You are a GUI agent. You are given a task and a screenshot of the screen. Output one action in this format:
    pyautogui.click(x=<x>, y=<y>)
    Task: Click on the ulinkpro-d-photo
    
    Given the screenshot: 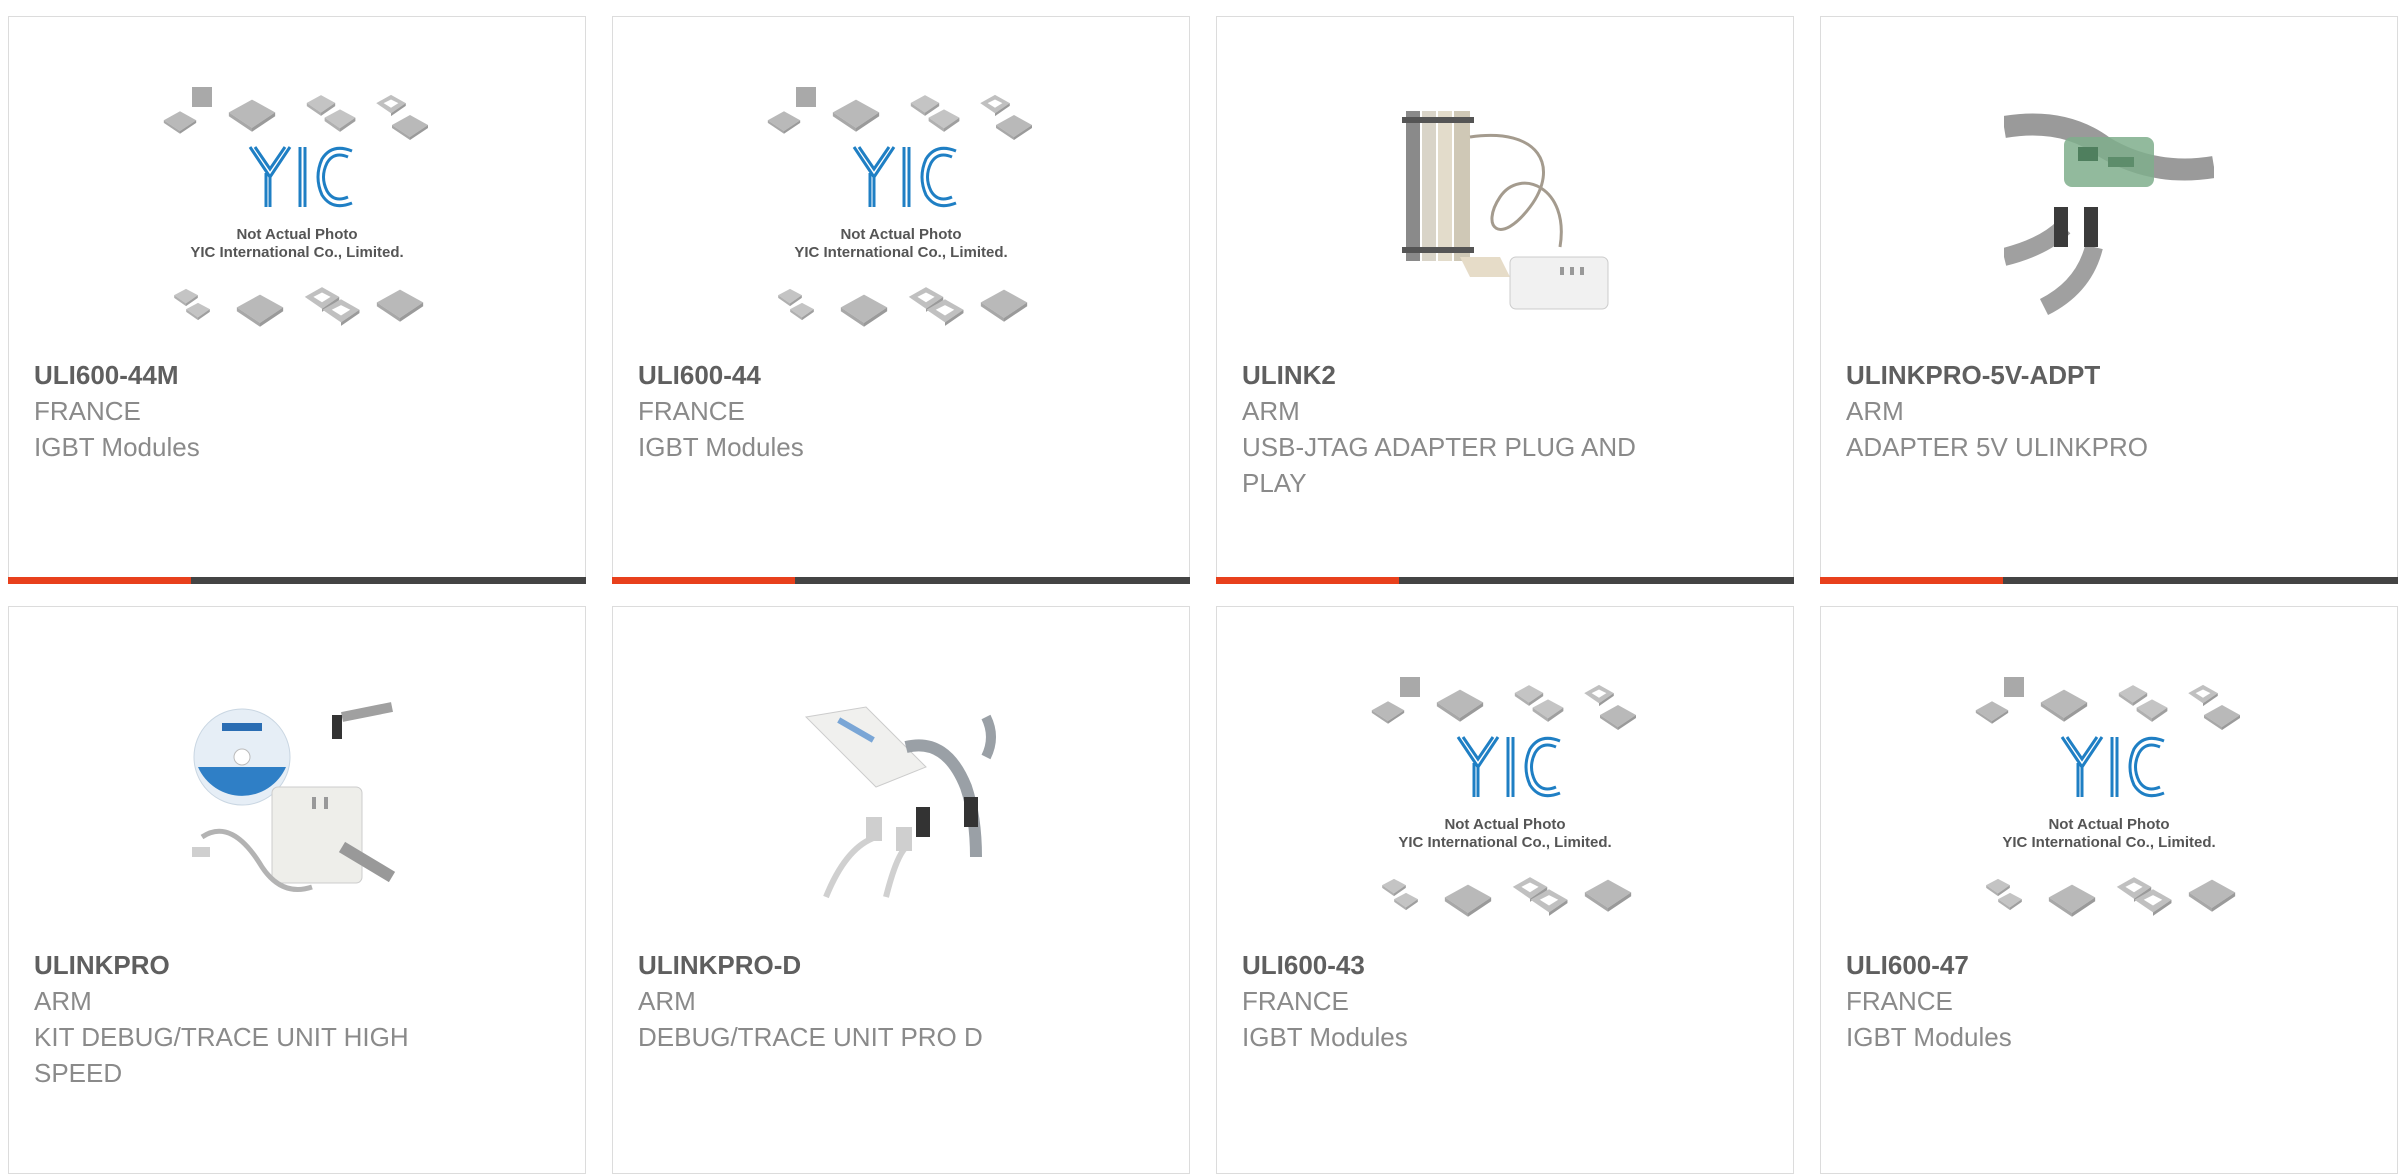 What is the action you would take?
    pyautogui.click(x=901, y=802)
    